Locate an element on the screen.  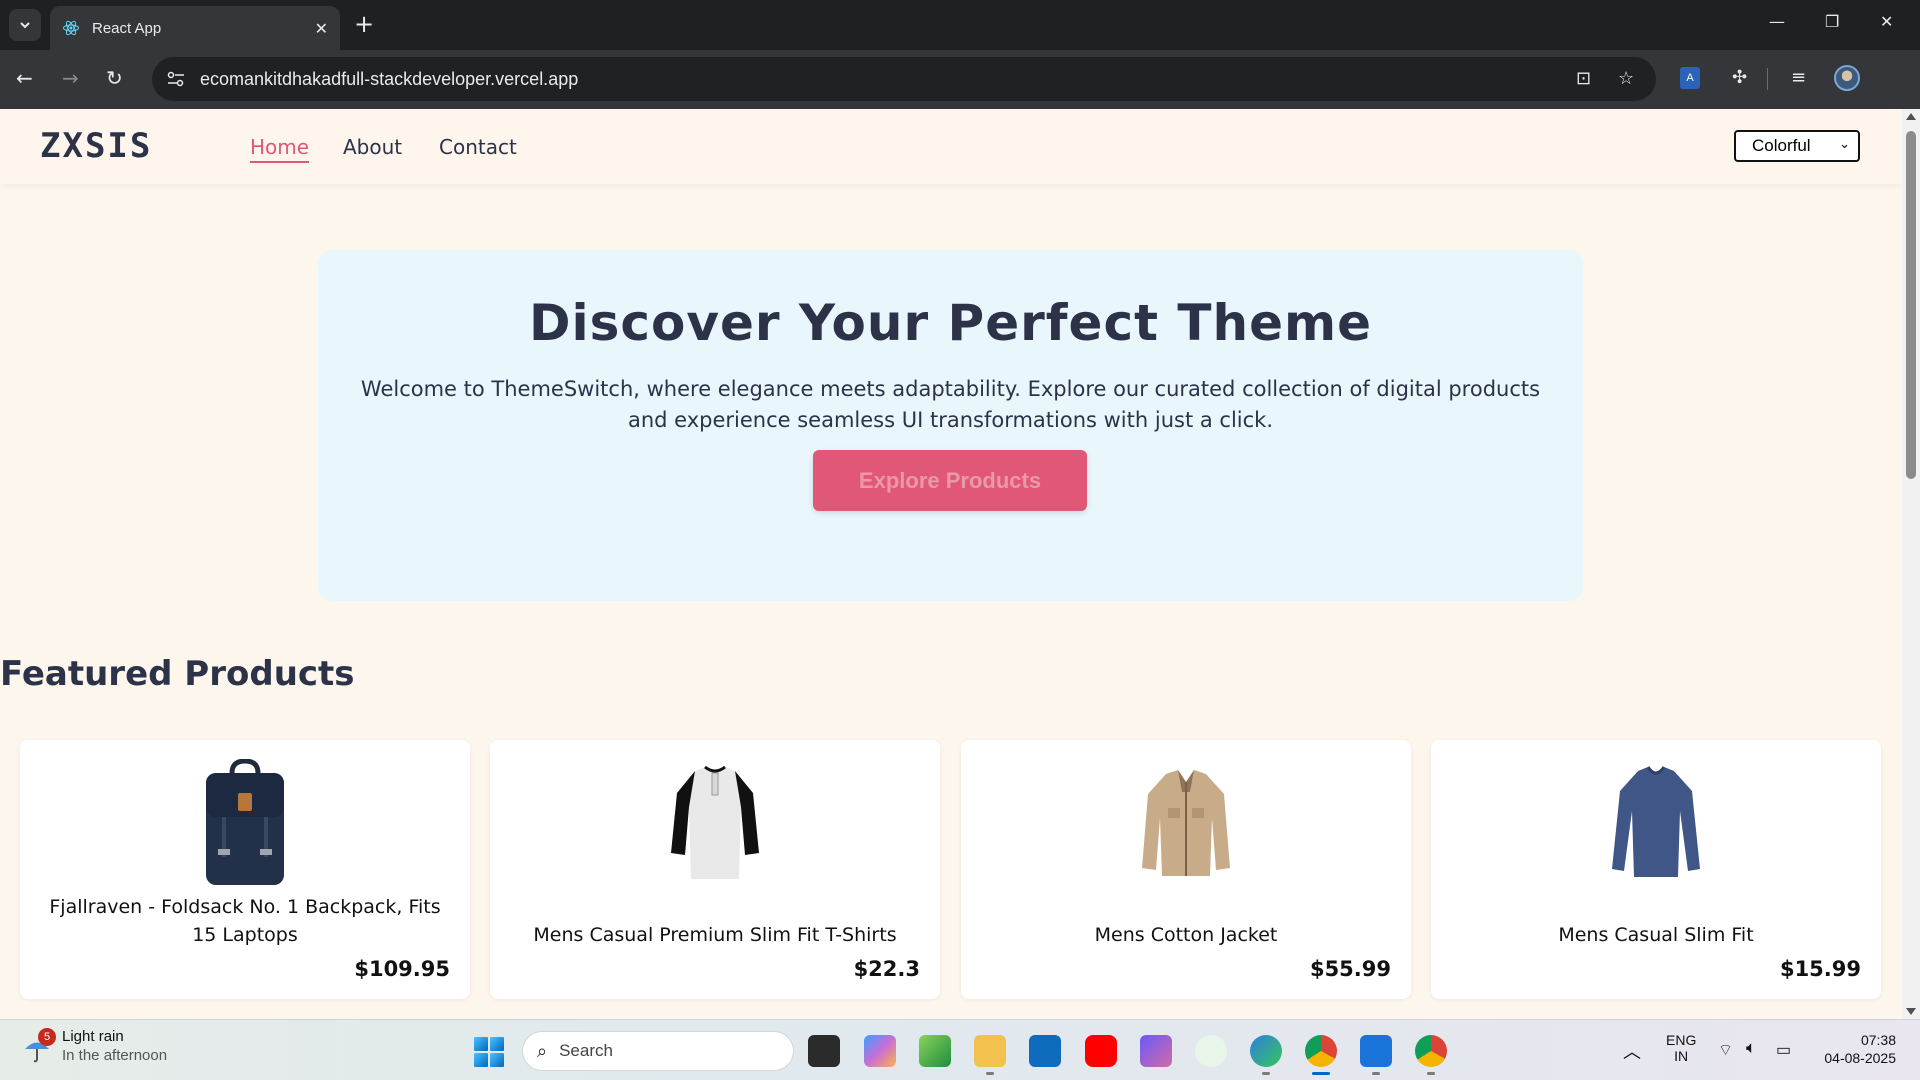
product-card: Mens Casual Slim Fit $15.99 is located at coordinates (1656, 869).